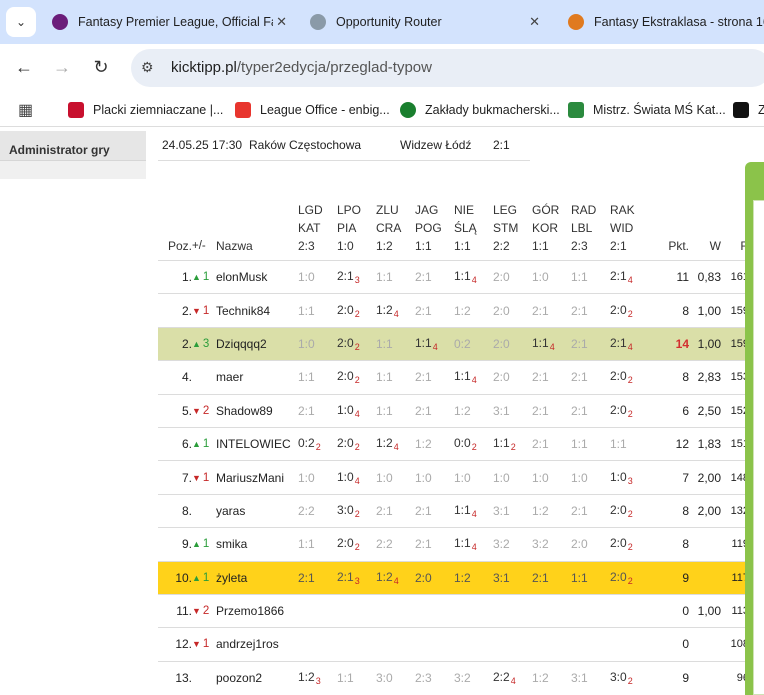 The image size is (764, 695). I want to click on tip-cell: 1:2, so click(551, 510).